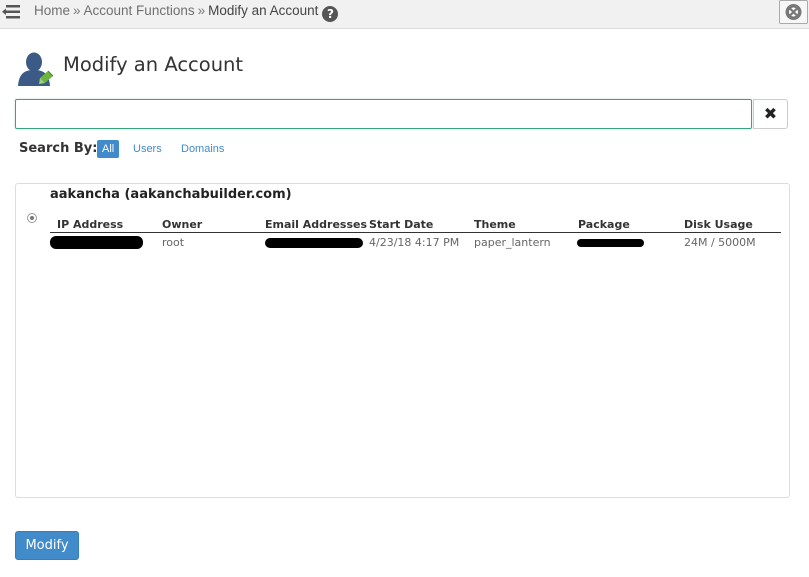 The image size is (809, 577). Describe the element at coordinates (147, 149) in the screenshot. I see `filter-users: Users` at that location.